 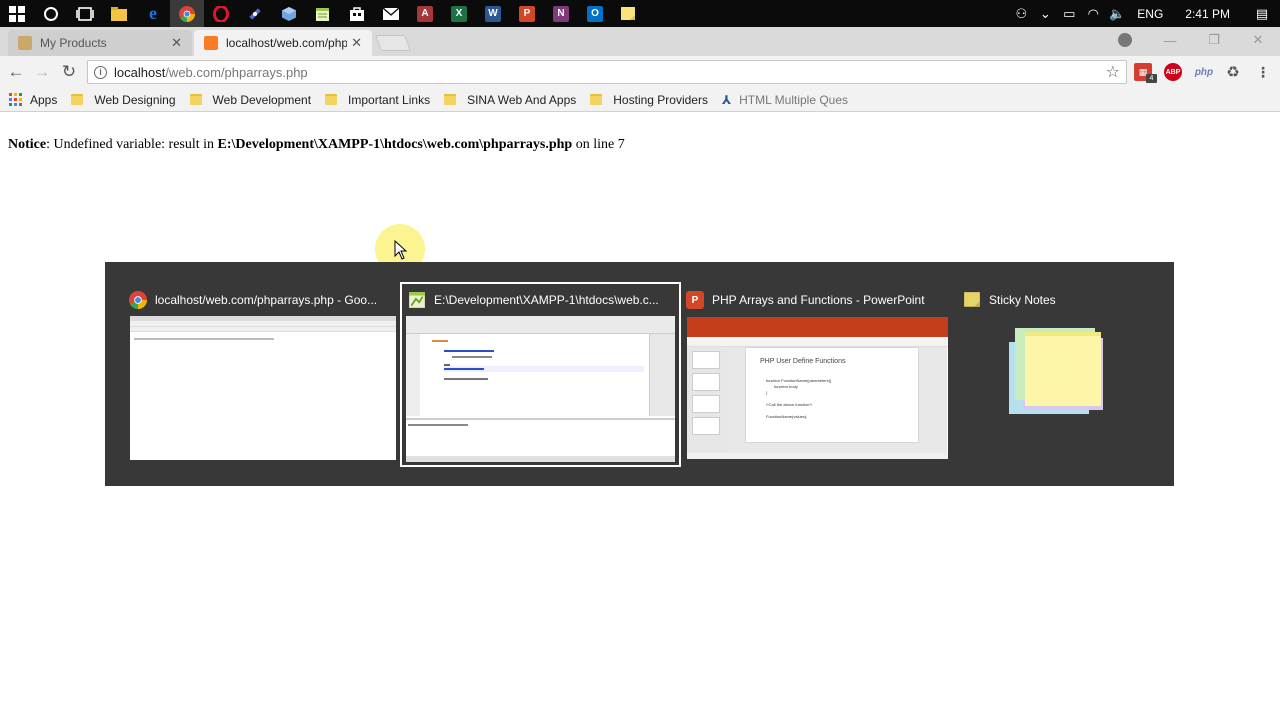 I want to click on forward-arrow-icon: →, so click(x=42, y=72).